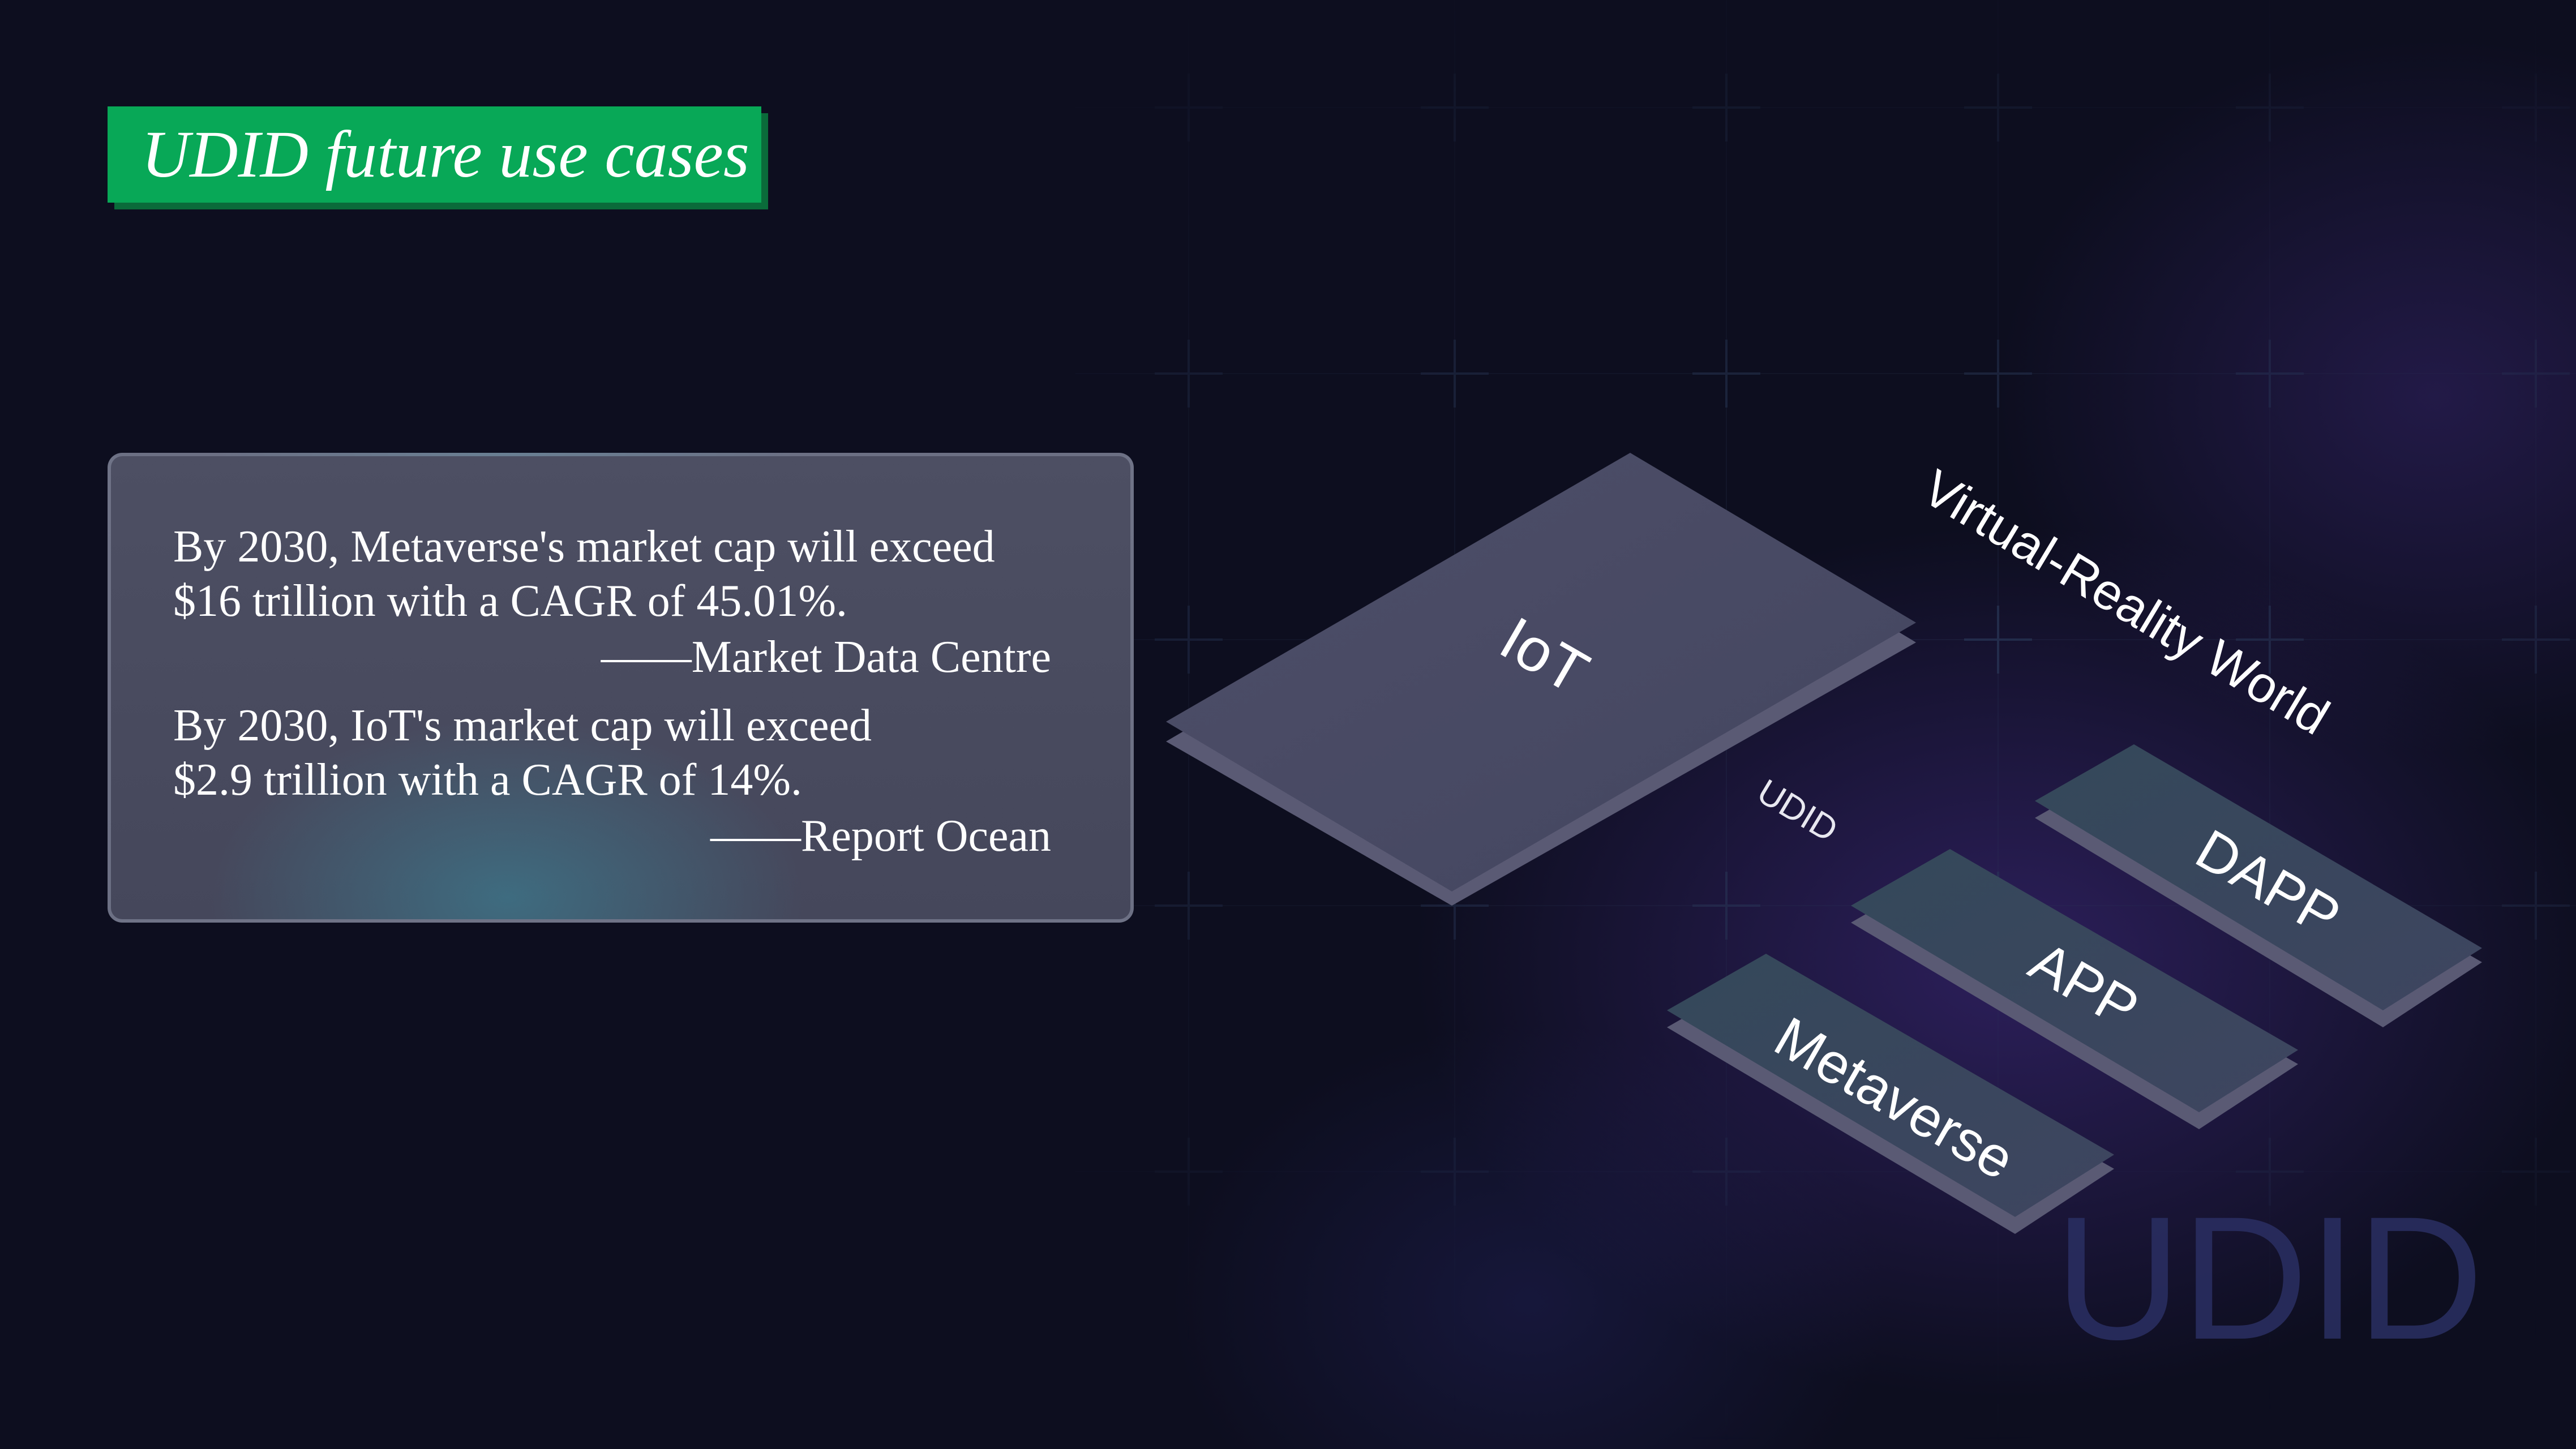 Image resolution: width=2576 pixels, height=1449 pixels. What do you see at coordinates (2269, 1278) in the screenshot?
I see `watermark-text: UDID` at bounding box center [2269, 1278].